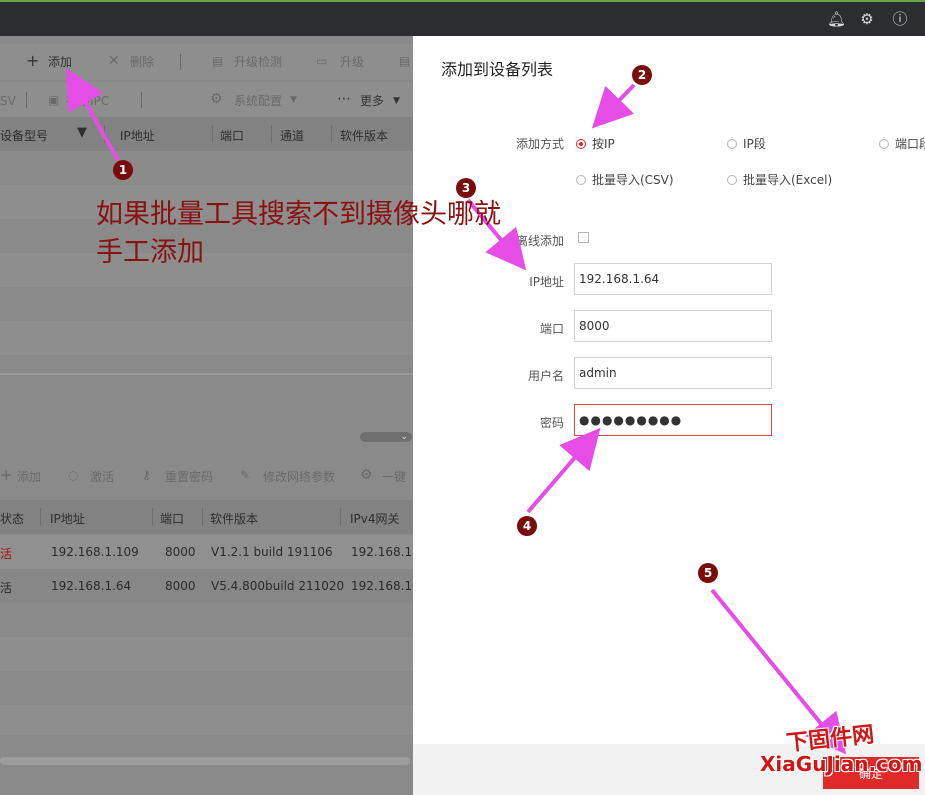 The width and height of the screenshot is (925, 795). I want to click on more-icon: ⋯, so click(344, 99).